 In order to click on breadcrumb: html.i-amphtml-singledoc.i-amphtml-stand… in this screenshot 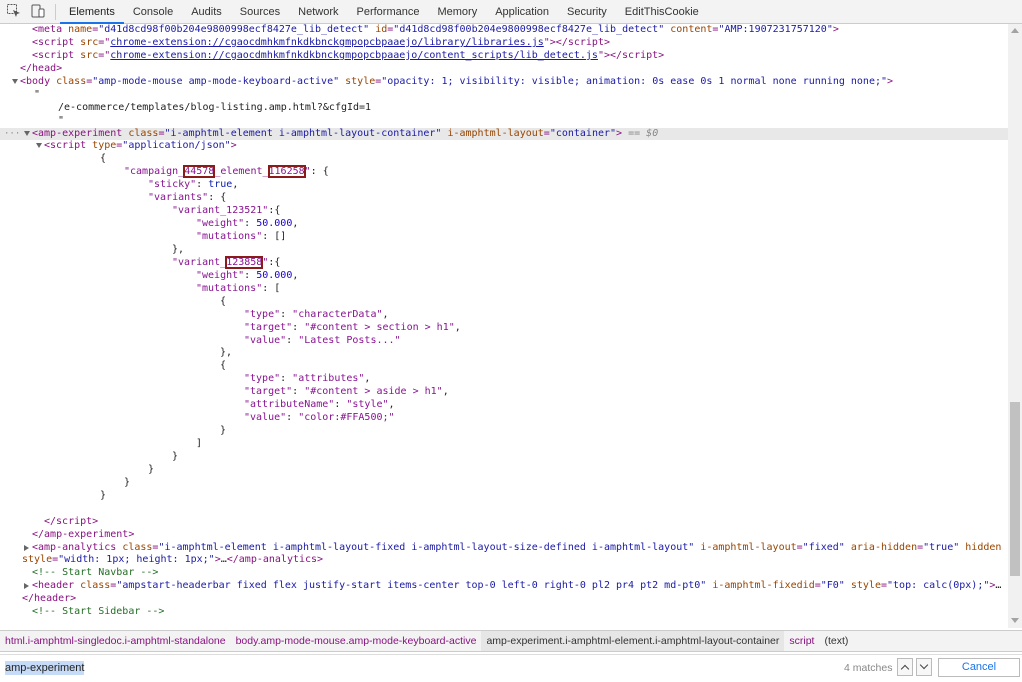, I will do `click(511, 641)`.